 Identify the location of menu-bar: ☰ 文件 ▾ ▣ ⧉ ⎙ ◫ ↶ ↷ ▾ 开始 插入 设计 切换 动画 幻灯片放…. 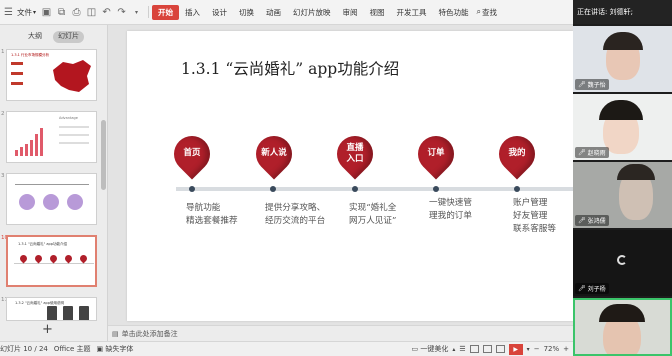
(286, 12).